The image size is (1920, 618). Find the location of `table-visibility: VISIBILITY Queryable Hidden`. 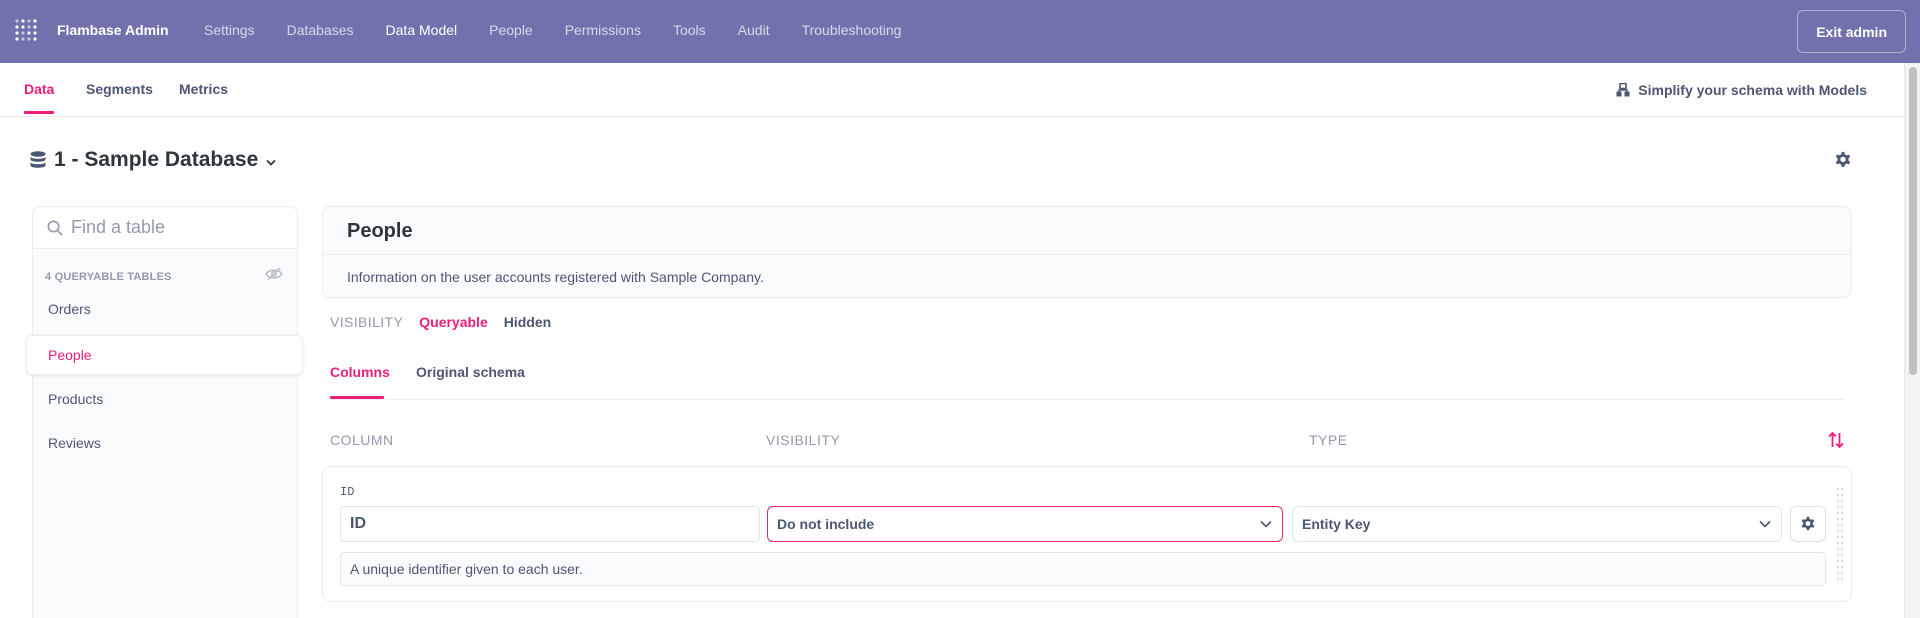

table-visibility: VISIBILITY Queryable Hidden is located at coordinates (448, 322).